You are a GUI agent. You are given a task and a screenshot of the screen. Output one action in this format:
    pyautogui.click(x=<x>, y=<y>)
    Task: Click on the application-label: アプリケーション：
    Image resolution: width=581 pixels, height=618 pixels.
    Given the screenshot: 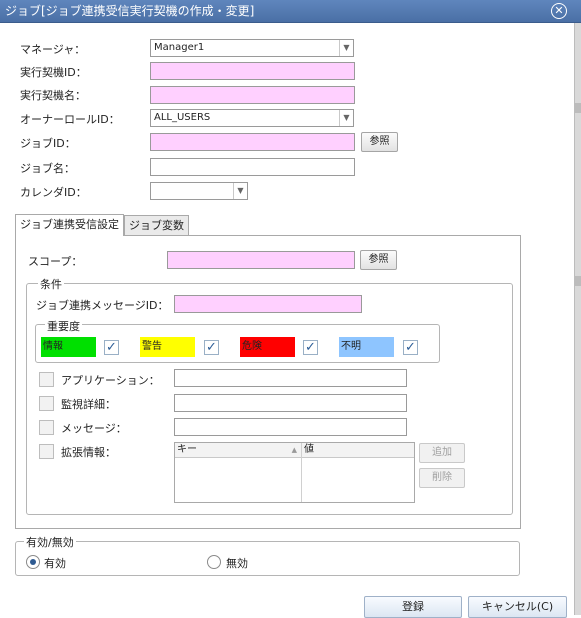 What is the action you would take?
    pyautogui.click(x=110, y=380)
    